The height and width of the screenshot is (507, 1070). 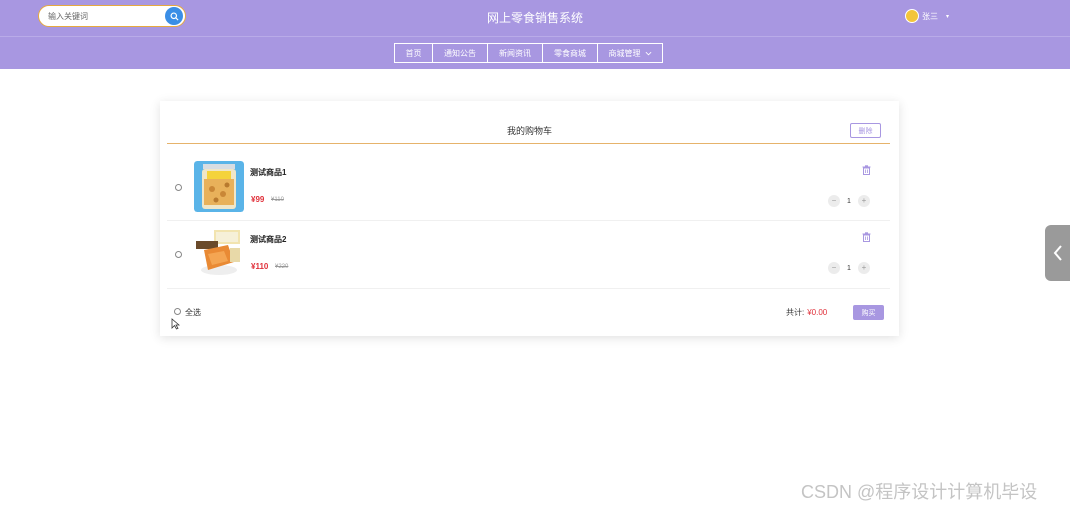 I want to click on total-value: ¥0.00, so click(x=817, y=312).